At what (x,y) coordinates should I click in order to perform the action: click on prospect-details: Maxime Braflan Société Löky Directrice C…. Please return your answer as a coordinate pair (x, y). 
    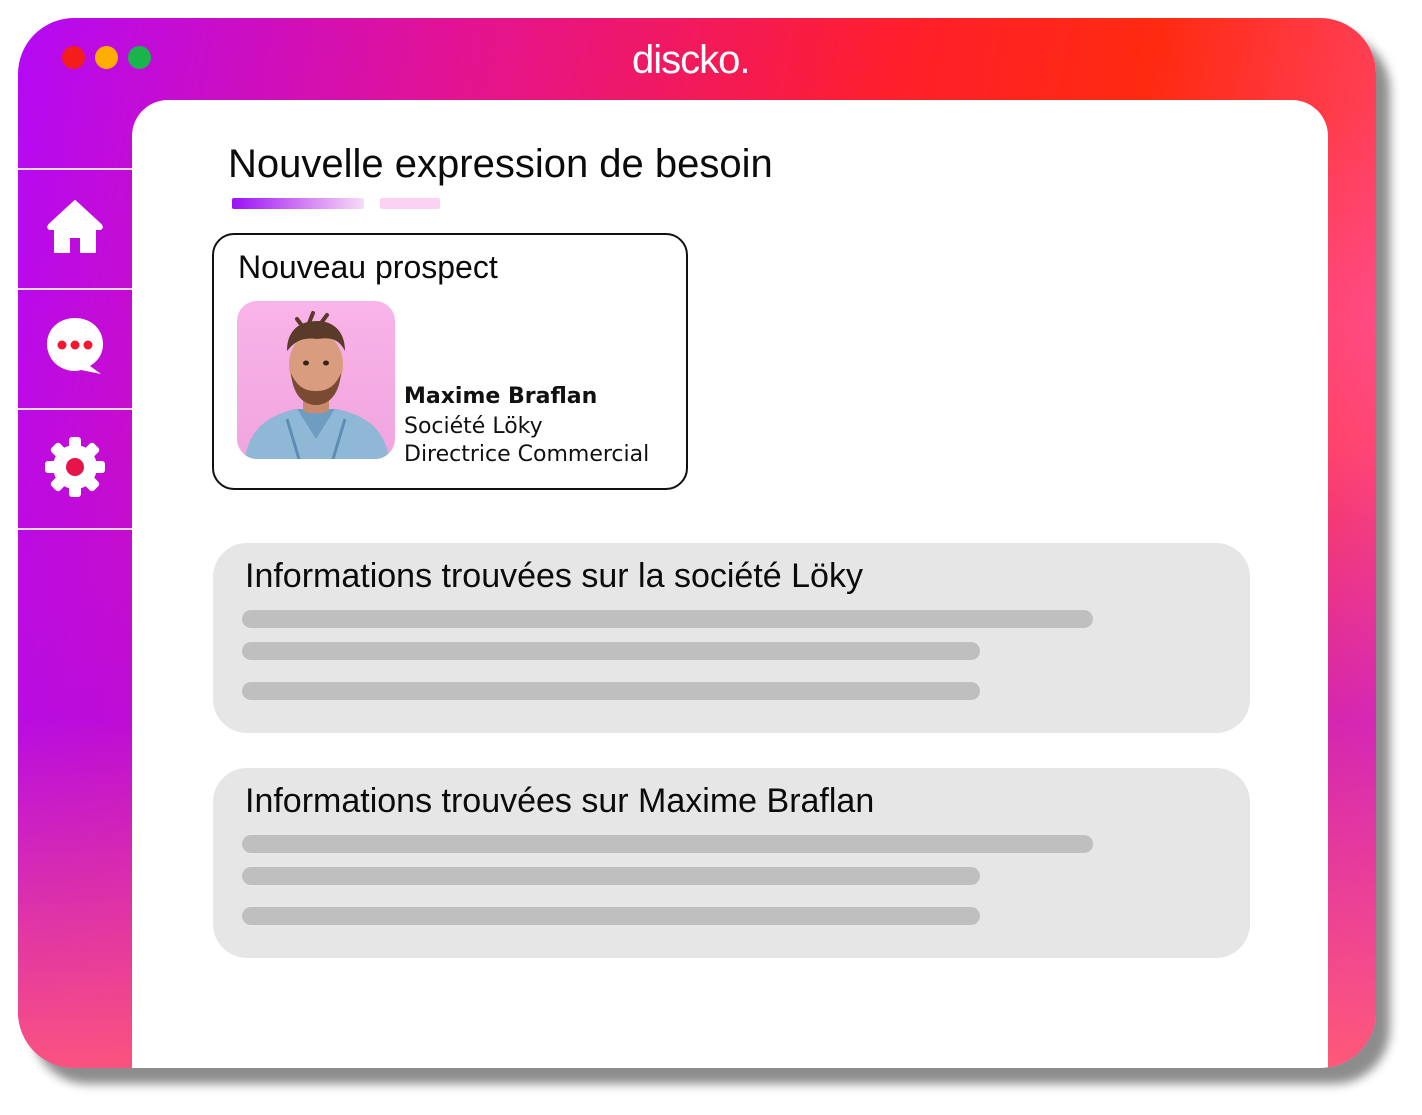
    Looking at the image, I should click on (526, 426).